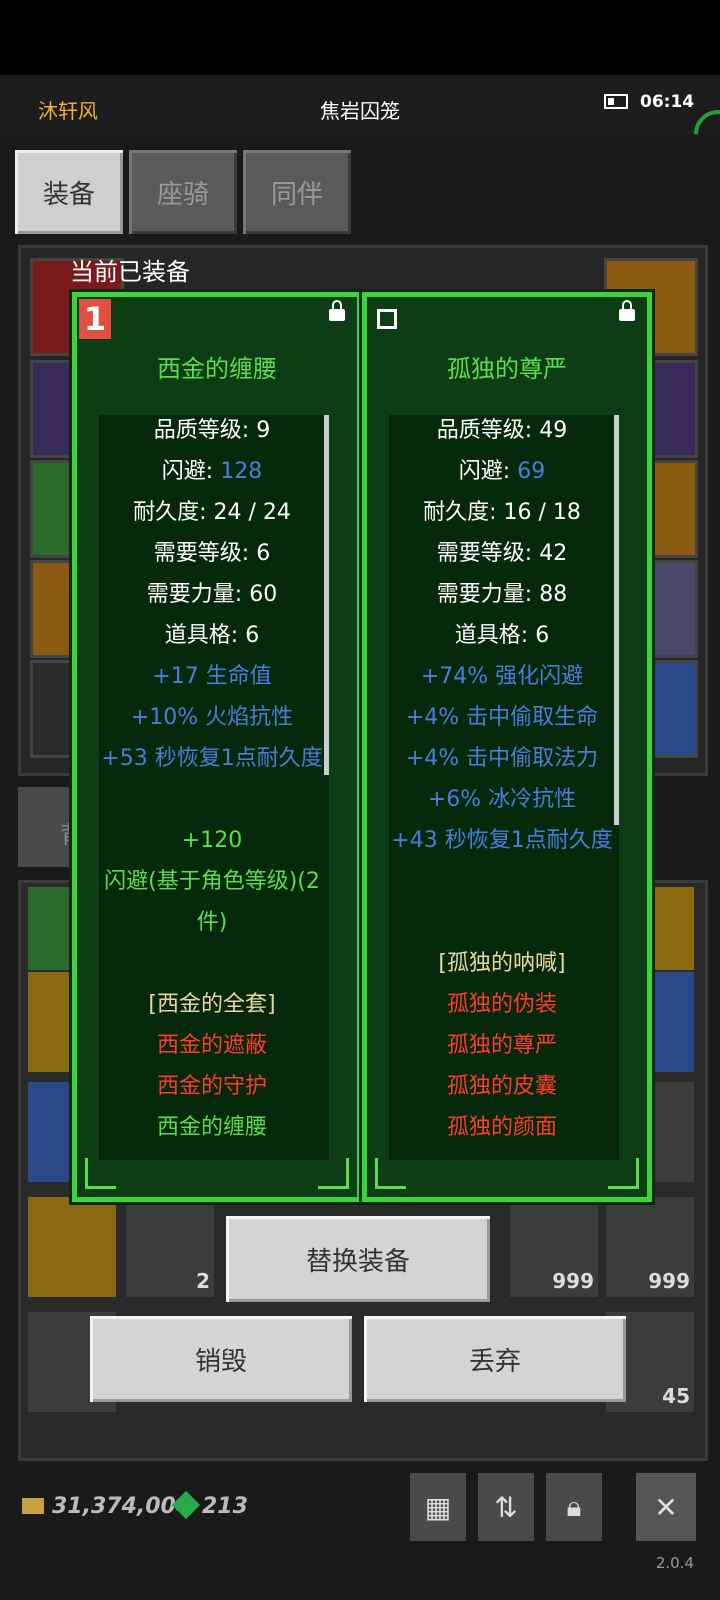 This screenshot has height=1600, width=720. What do you see at coordinates (69, 192) in the screenshot?
I see `tab-equipment: 装备` at bounding box center [69, 192].